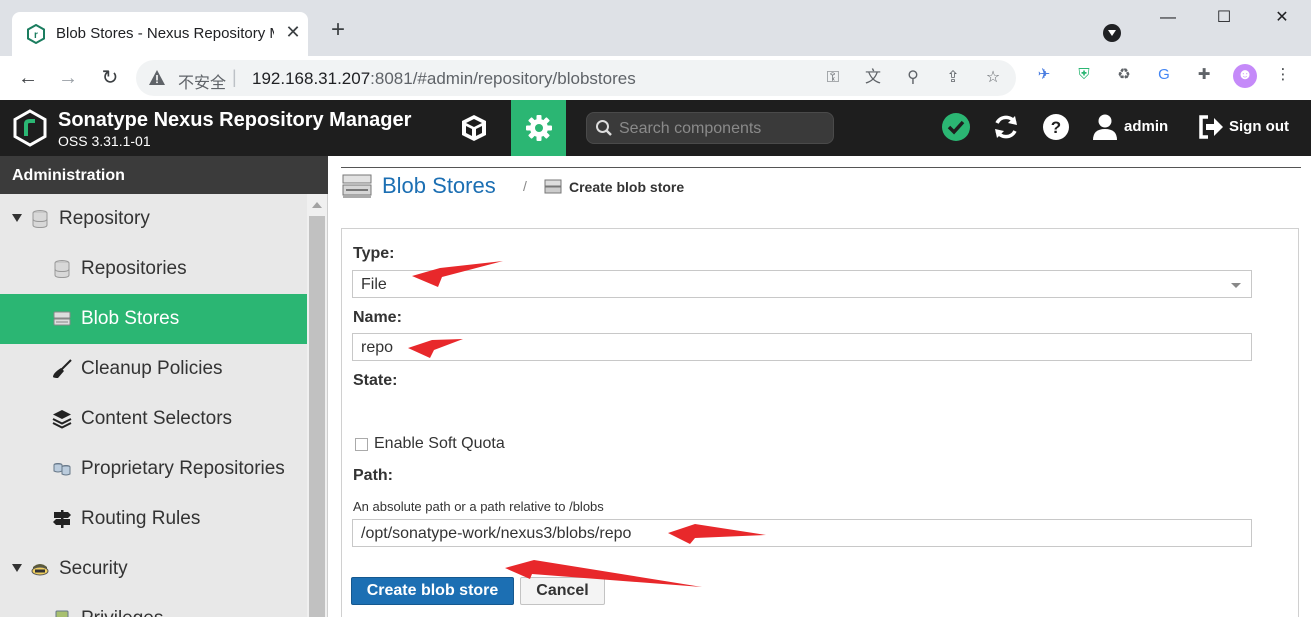  What do you see at coordinates (1168, 18) in the screenshot?
I see `minimize-icon: —` at bounding box center [1168, 18].